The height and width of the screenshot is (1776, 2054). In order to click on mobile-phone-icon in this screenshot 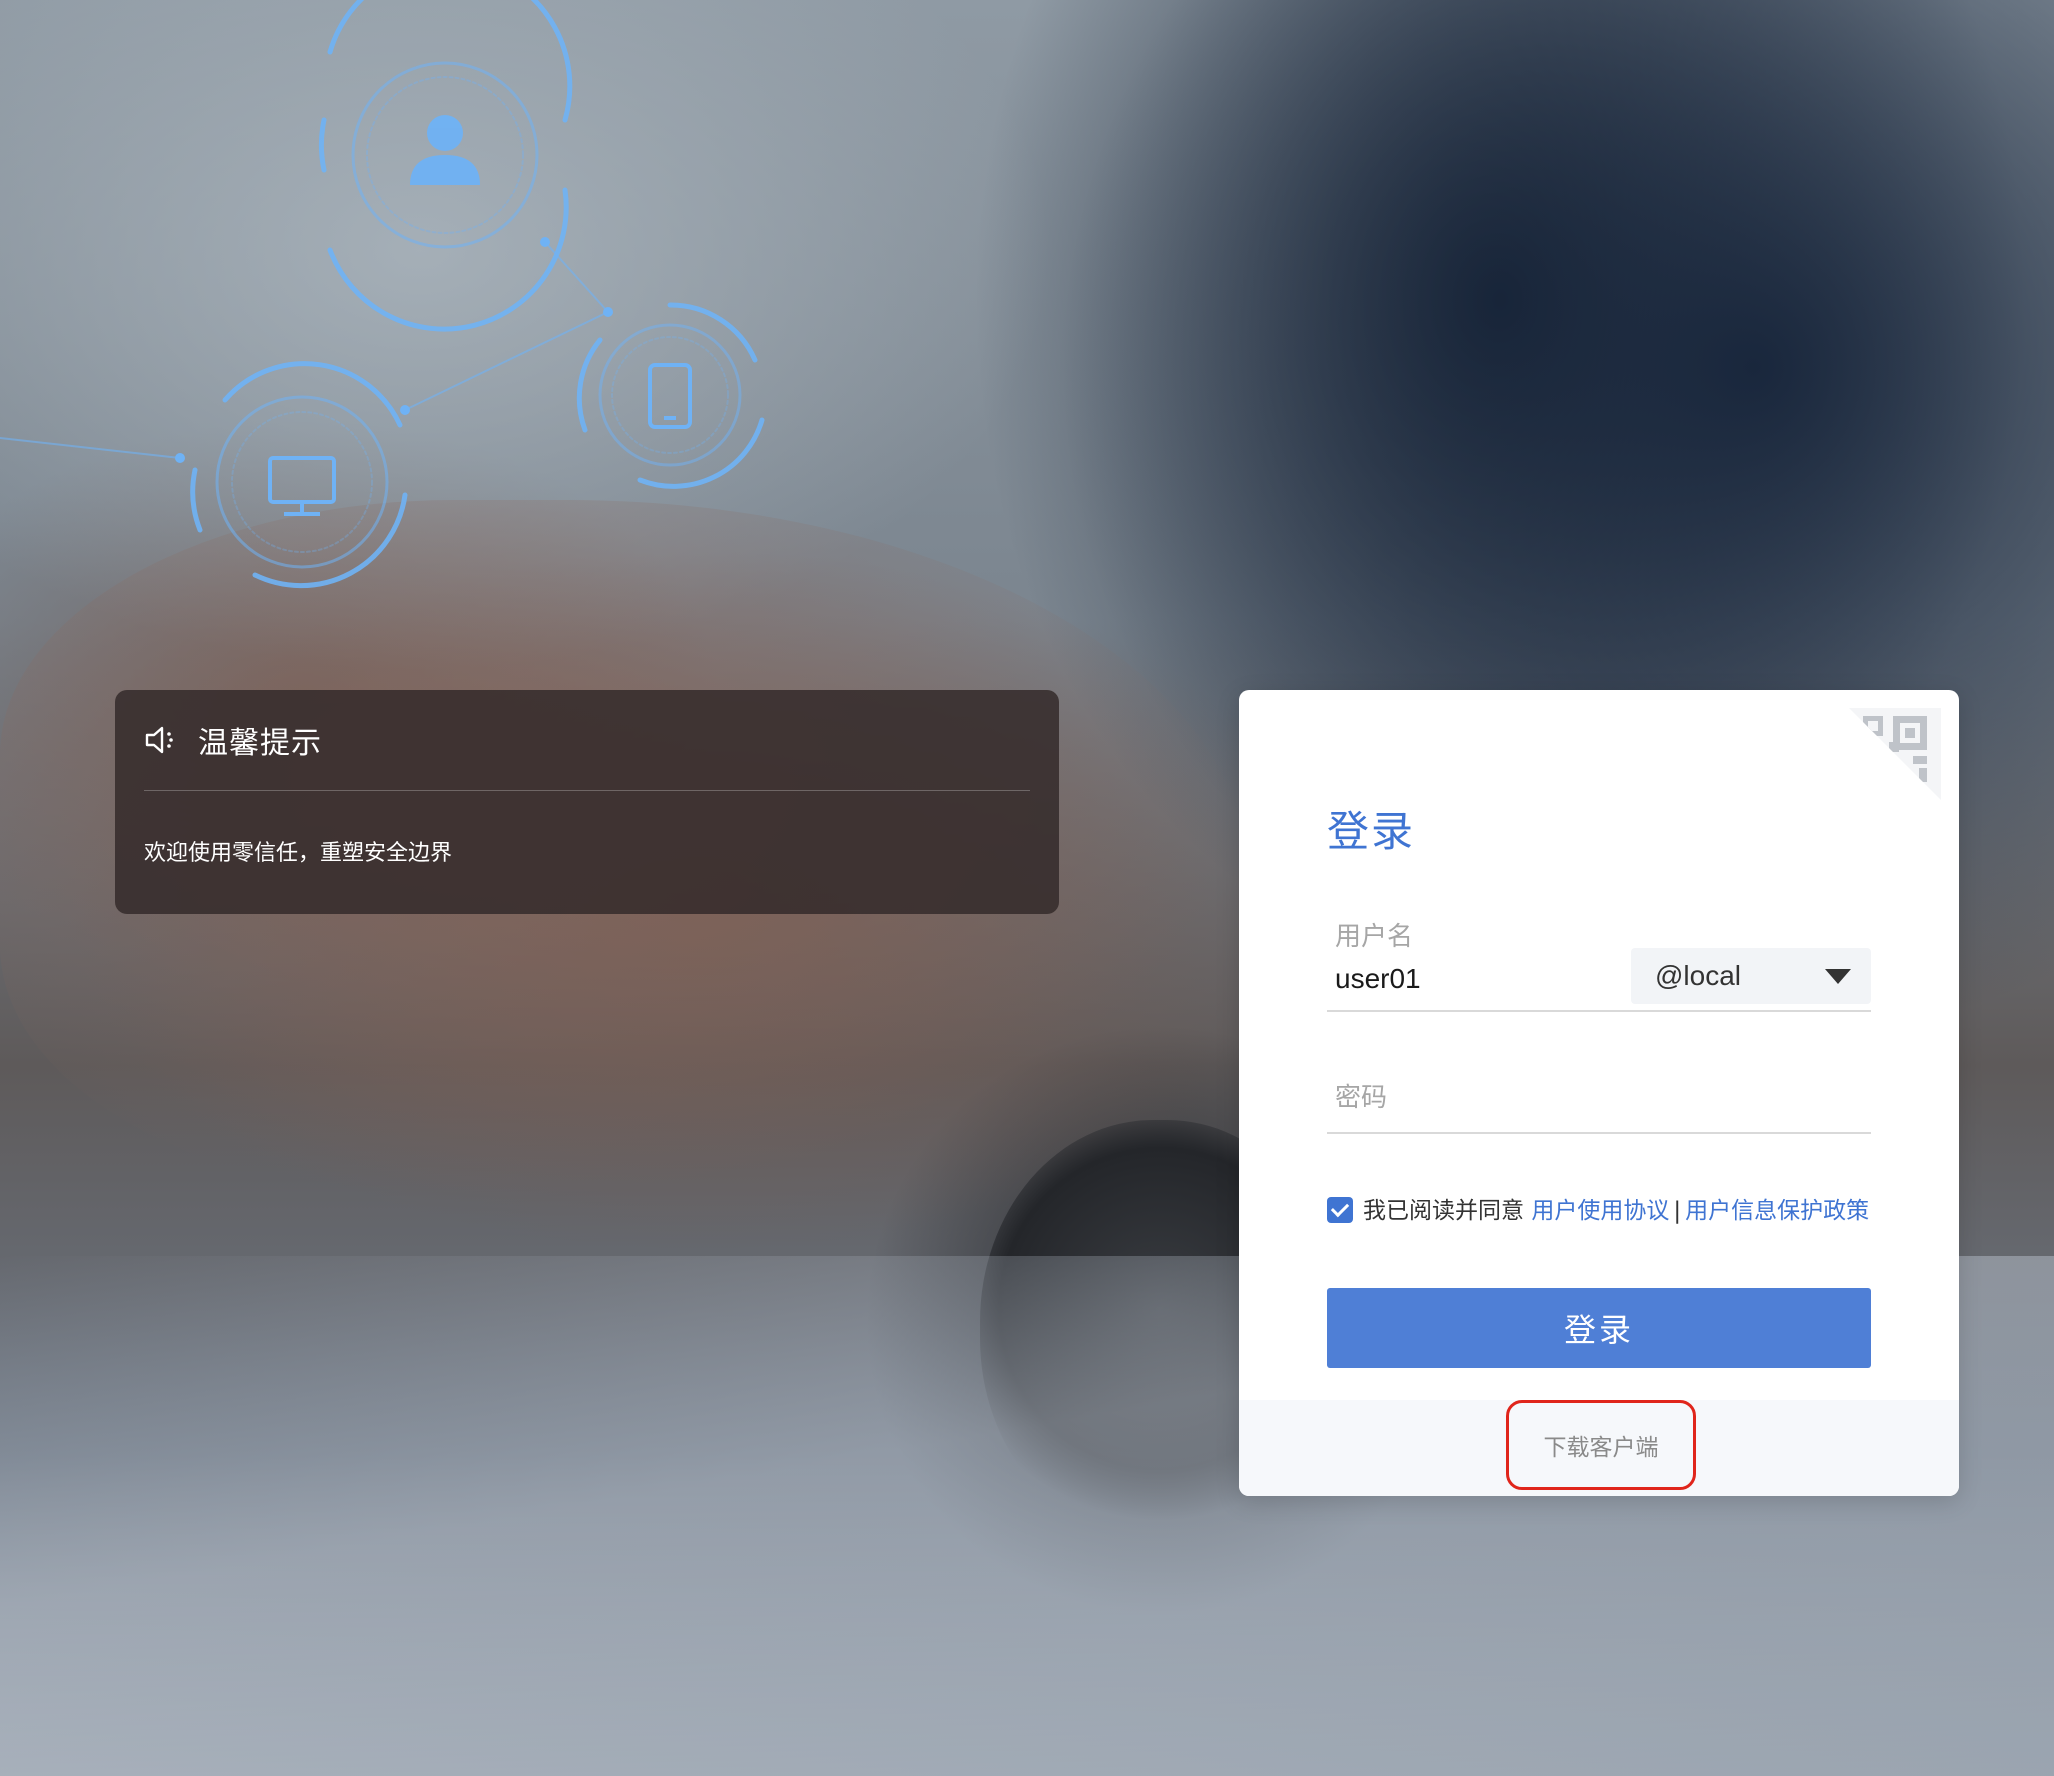, I will do `click(670, 396)`.